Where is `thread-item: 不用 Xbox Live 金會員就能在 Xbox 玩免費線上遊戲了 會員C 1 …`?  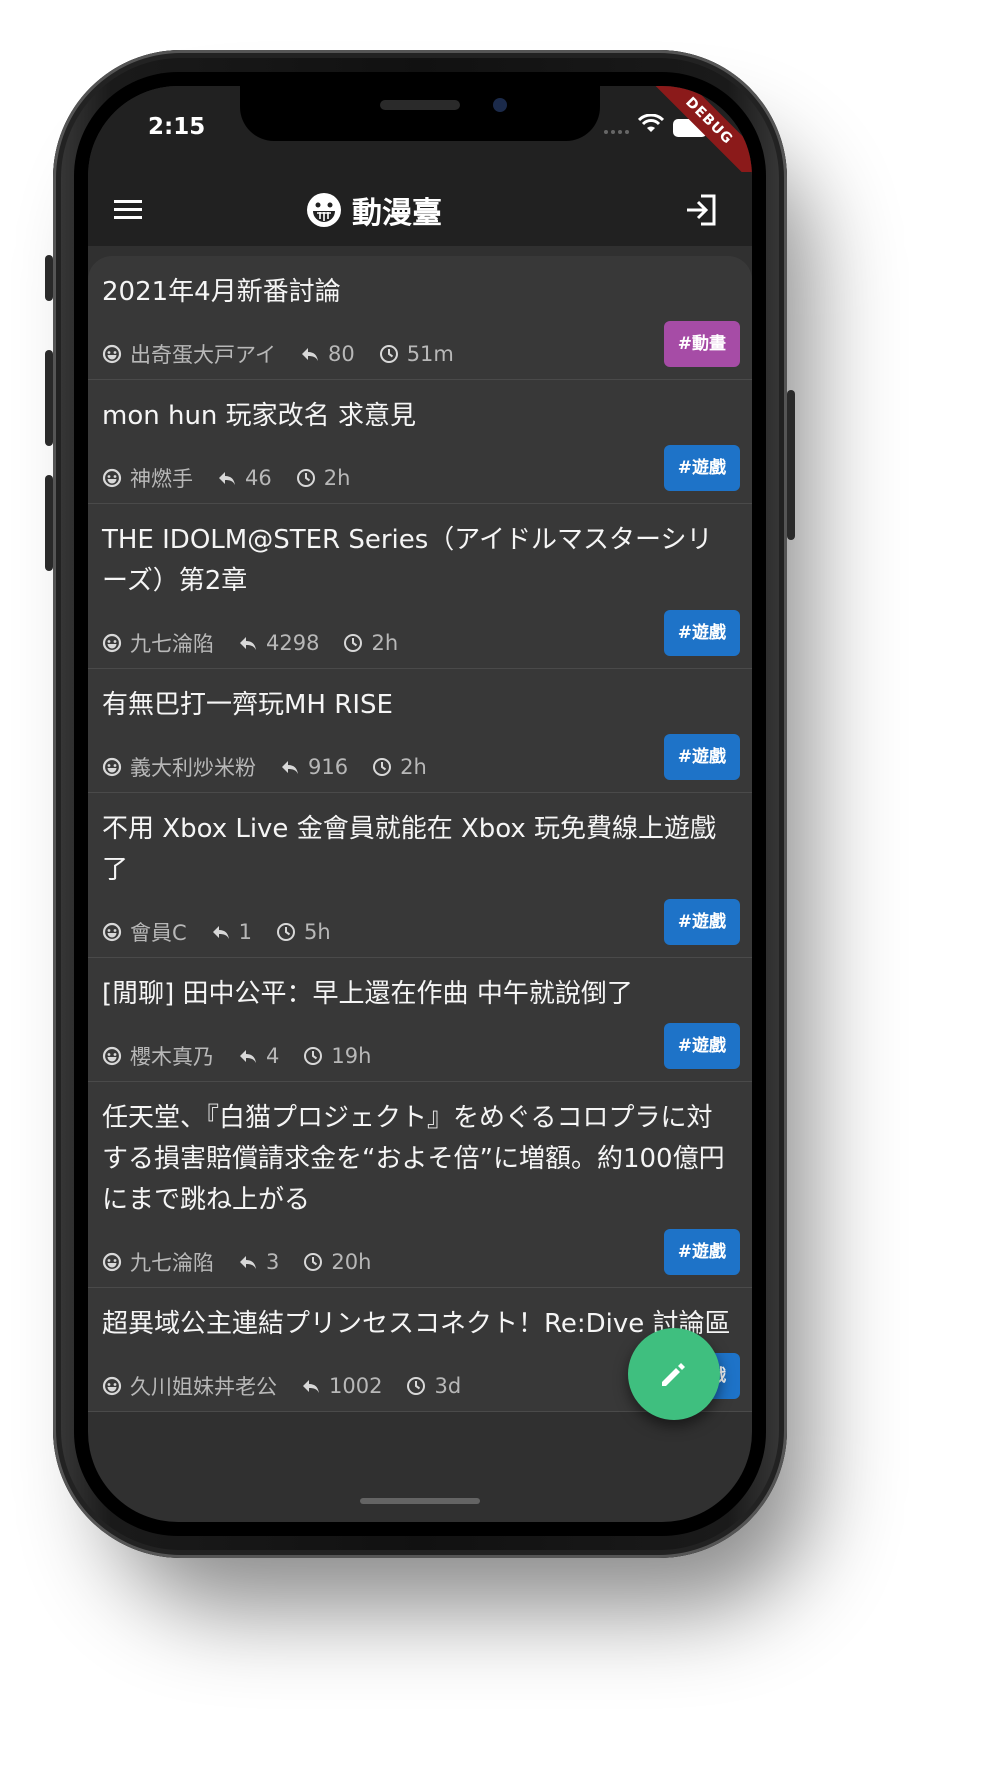 thread-item: 不用 Xbox Live 金會員就能在 Xbox 玩免費線上遊戲了 會員C 1 … is located at coordinates (420, 875).